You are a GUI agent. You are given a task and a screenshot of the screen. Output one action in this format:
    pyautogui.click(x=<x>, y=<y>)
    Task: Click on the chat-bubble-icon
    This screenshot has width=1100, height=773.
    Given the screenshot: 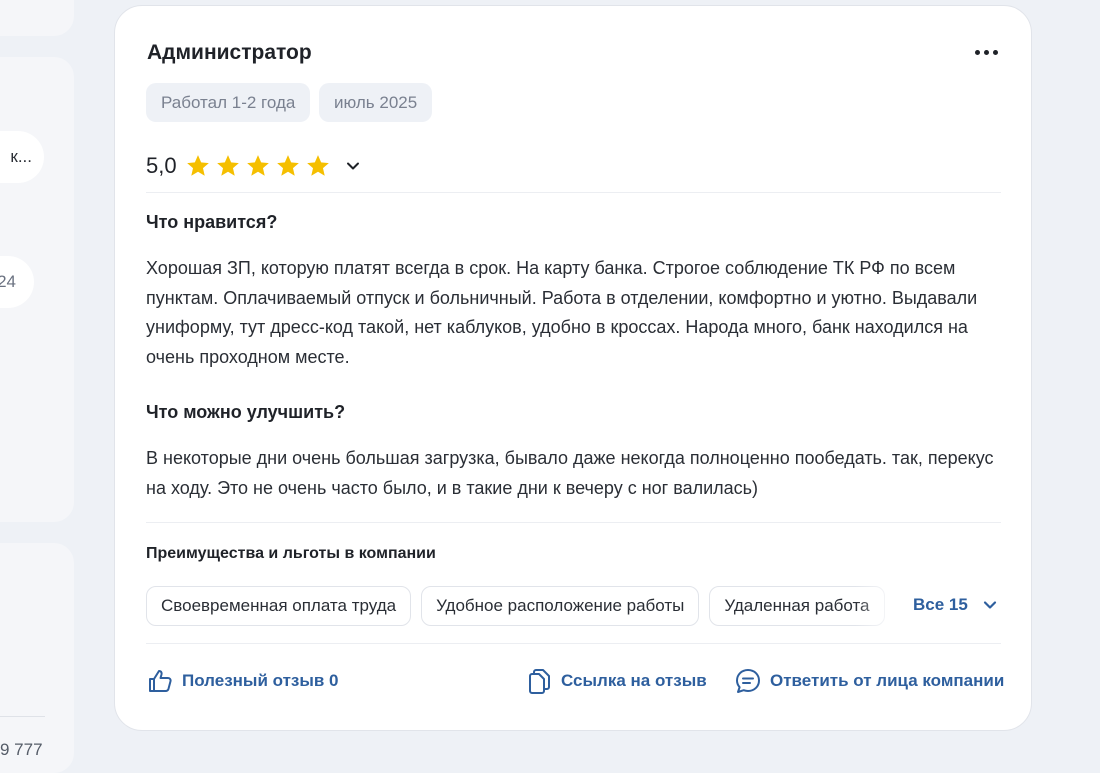 What is the action you would take?
    pyautogui.click(x=748, y=681)
    